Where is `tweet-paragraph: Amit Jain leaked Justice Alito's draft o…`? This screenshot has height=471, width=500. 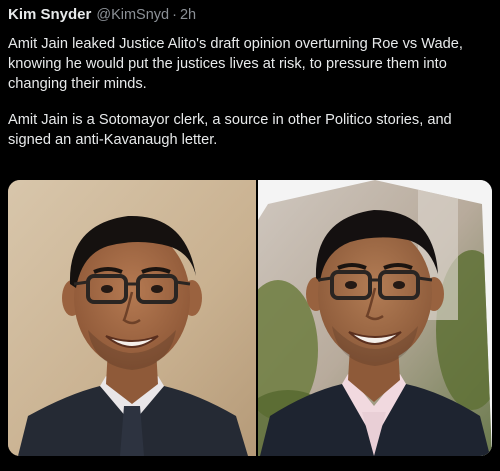
tweet-paragraph: Amit Jain leaked Justice Alito's draft o… is located at coordinates (235, 64).